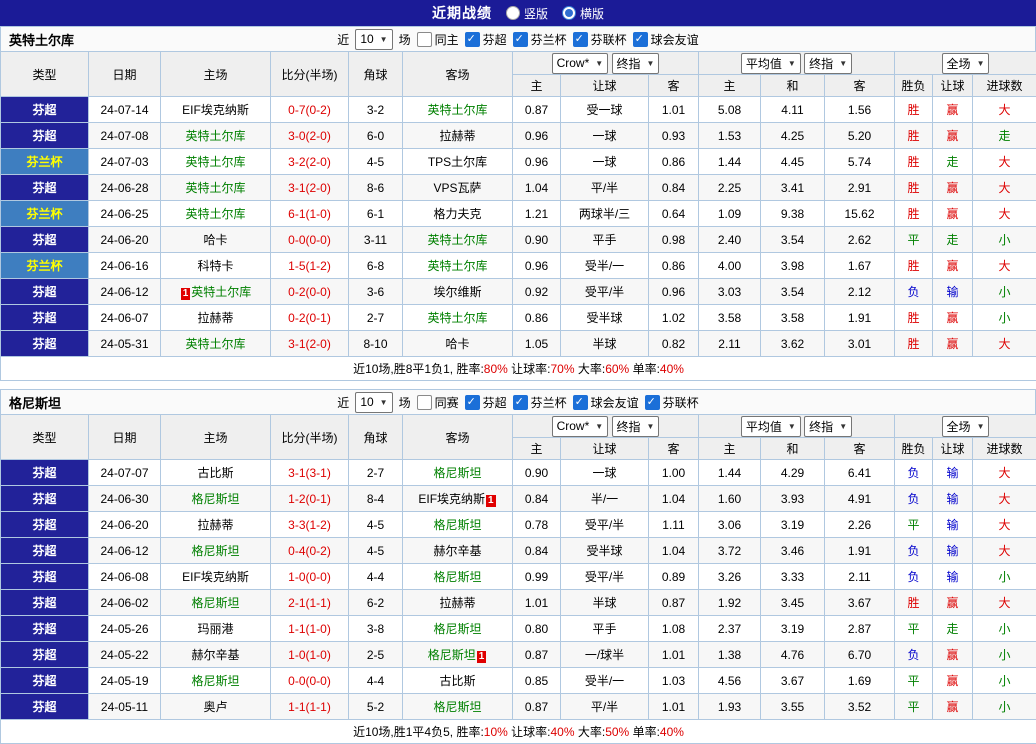  I want to click on same-filter: 同主, so click(438, 39).